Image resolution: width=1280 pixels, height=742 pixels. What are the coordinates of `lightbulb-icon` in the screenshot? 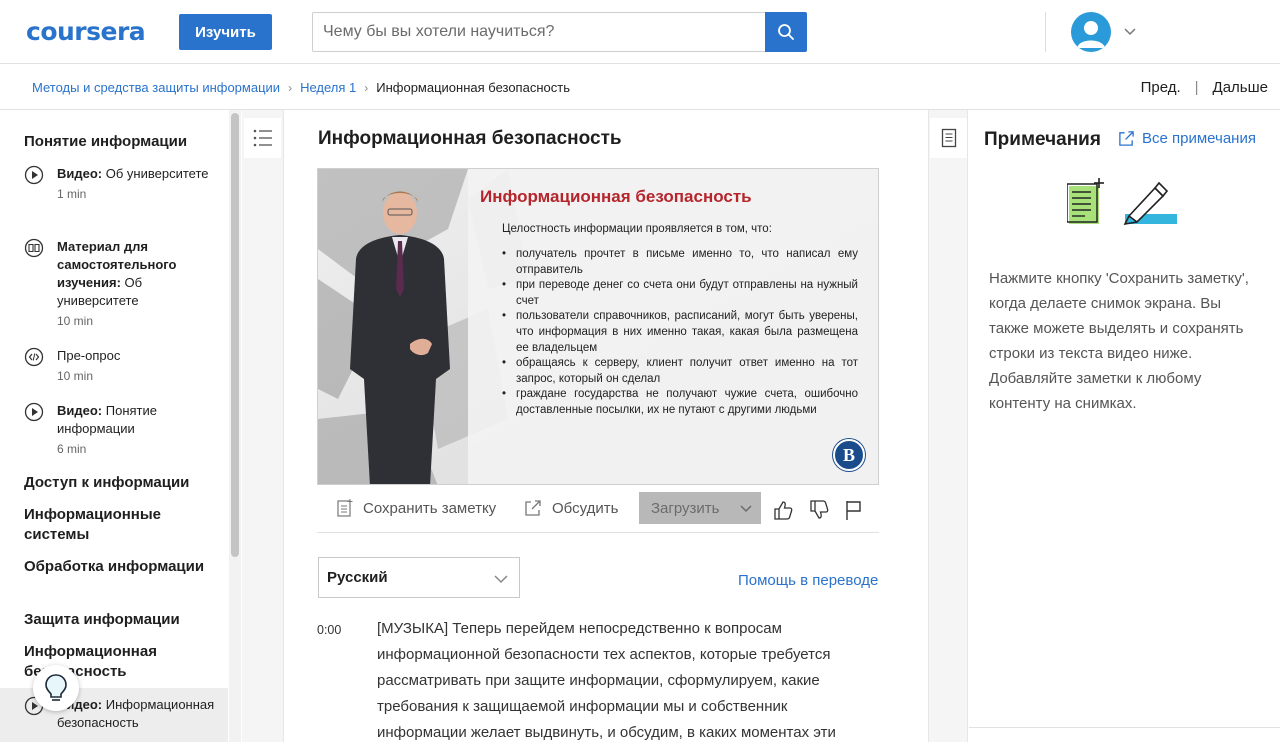 It's located at (56, 687).